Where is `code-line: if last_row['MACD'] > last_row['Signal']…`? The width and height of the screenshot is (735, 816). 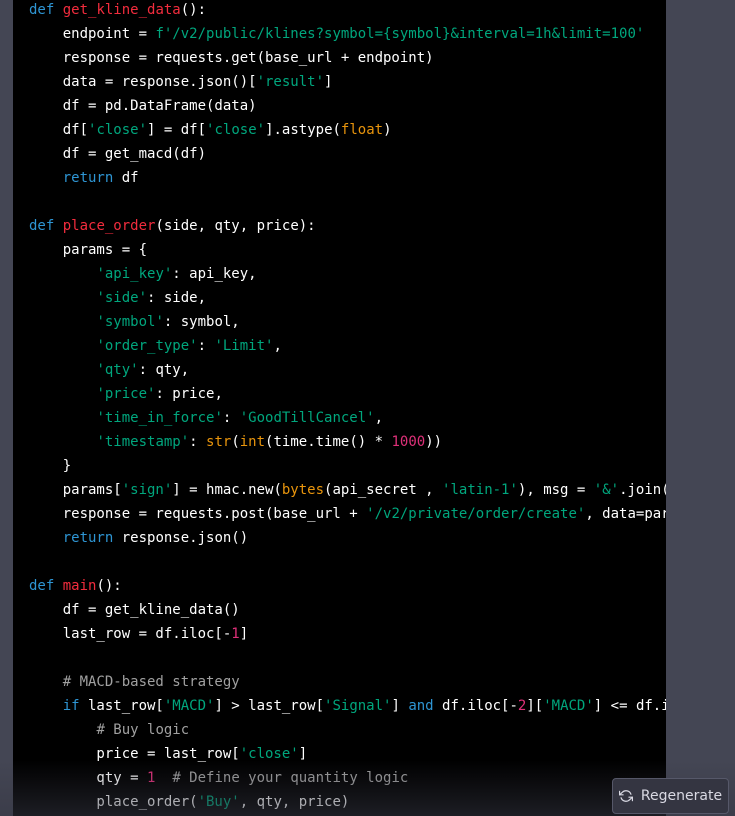 code-line: if last_row['MACD'] > last_row['Signal']… is located at coordinates (347, 706).